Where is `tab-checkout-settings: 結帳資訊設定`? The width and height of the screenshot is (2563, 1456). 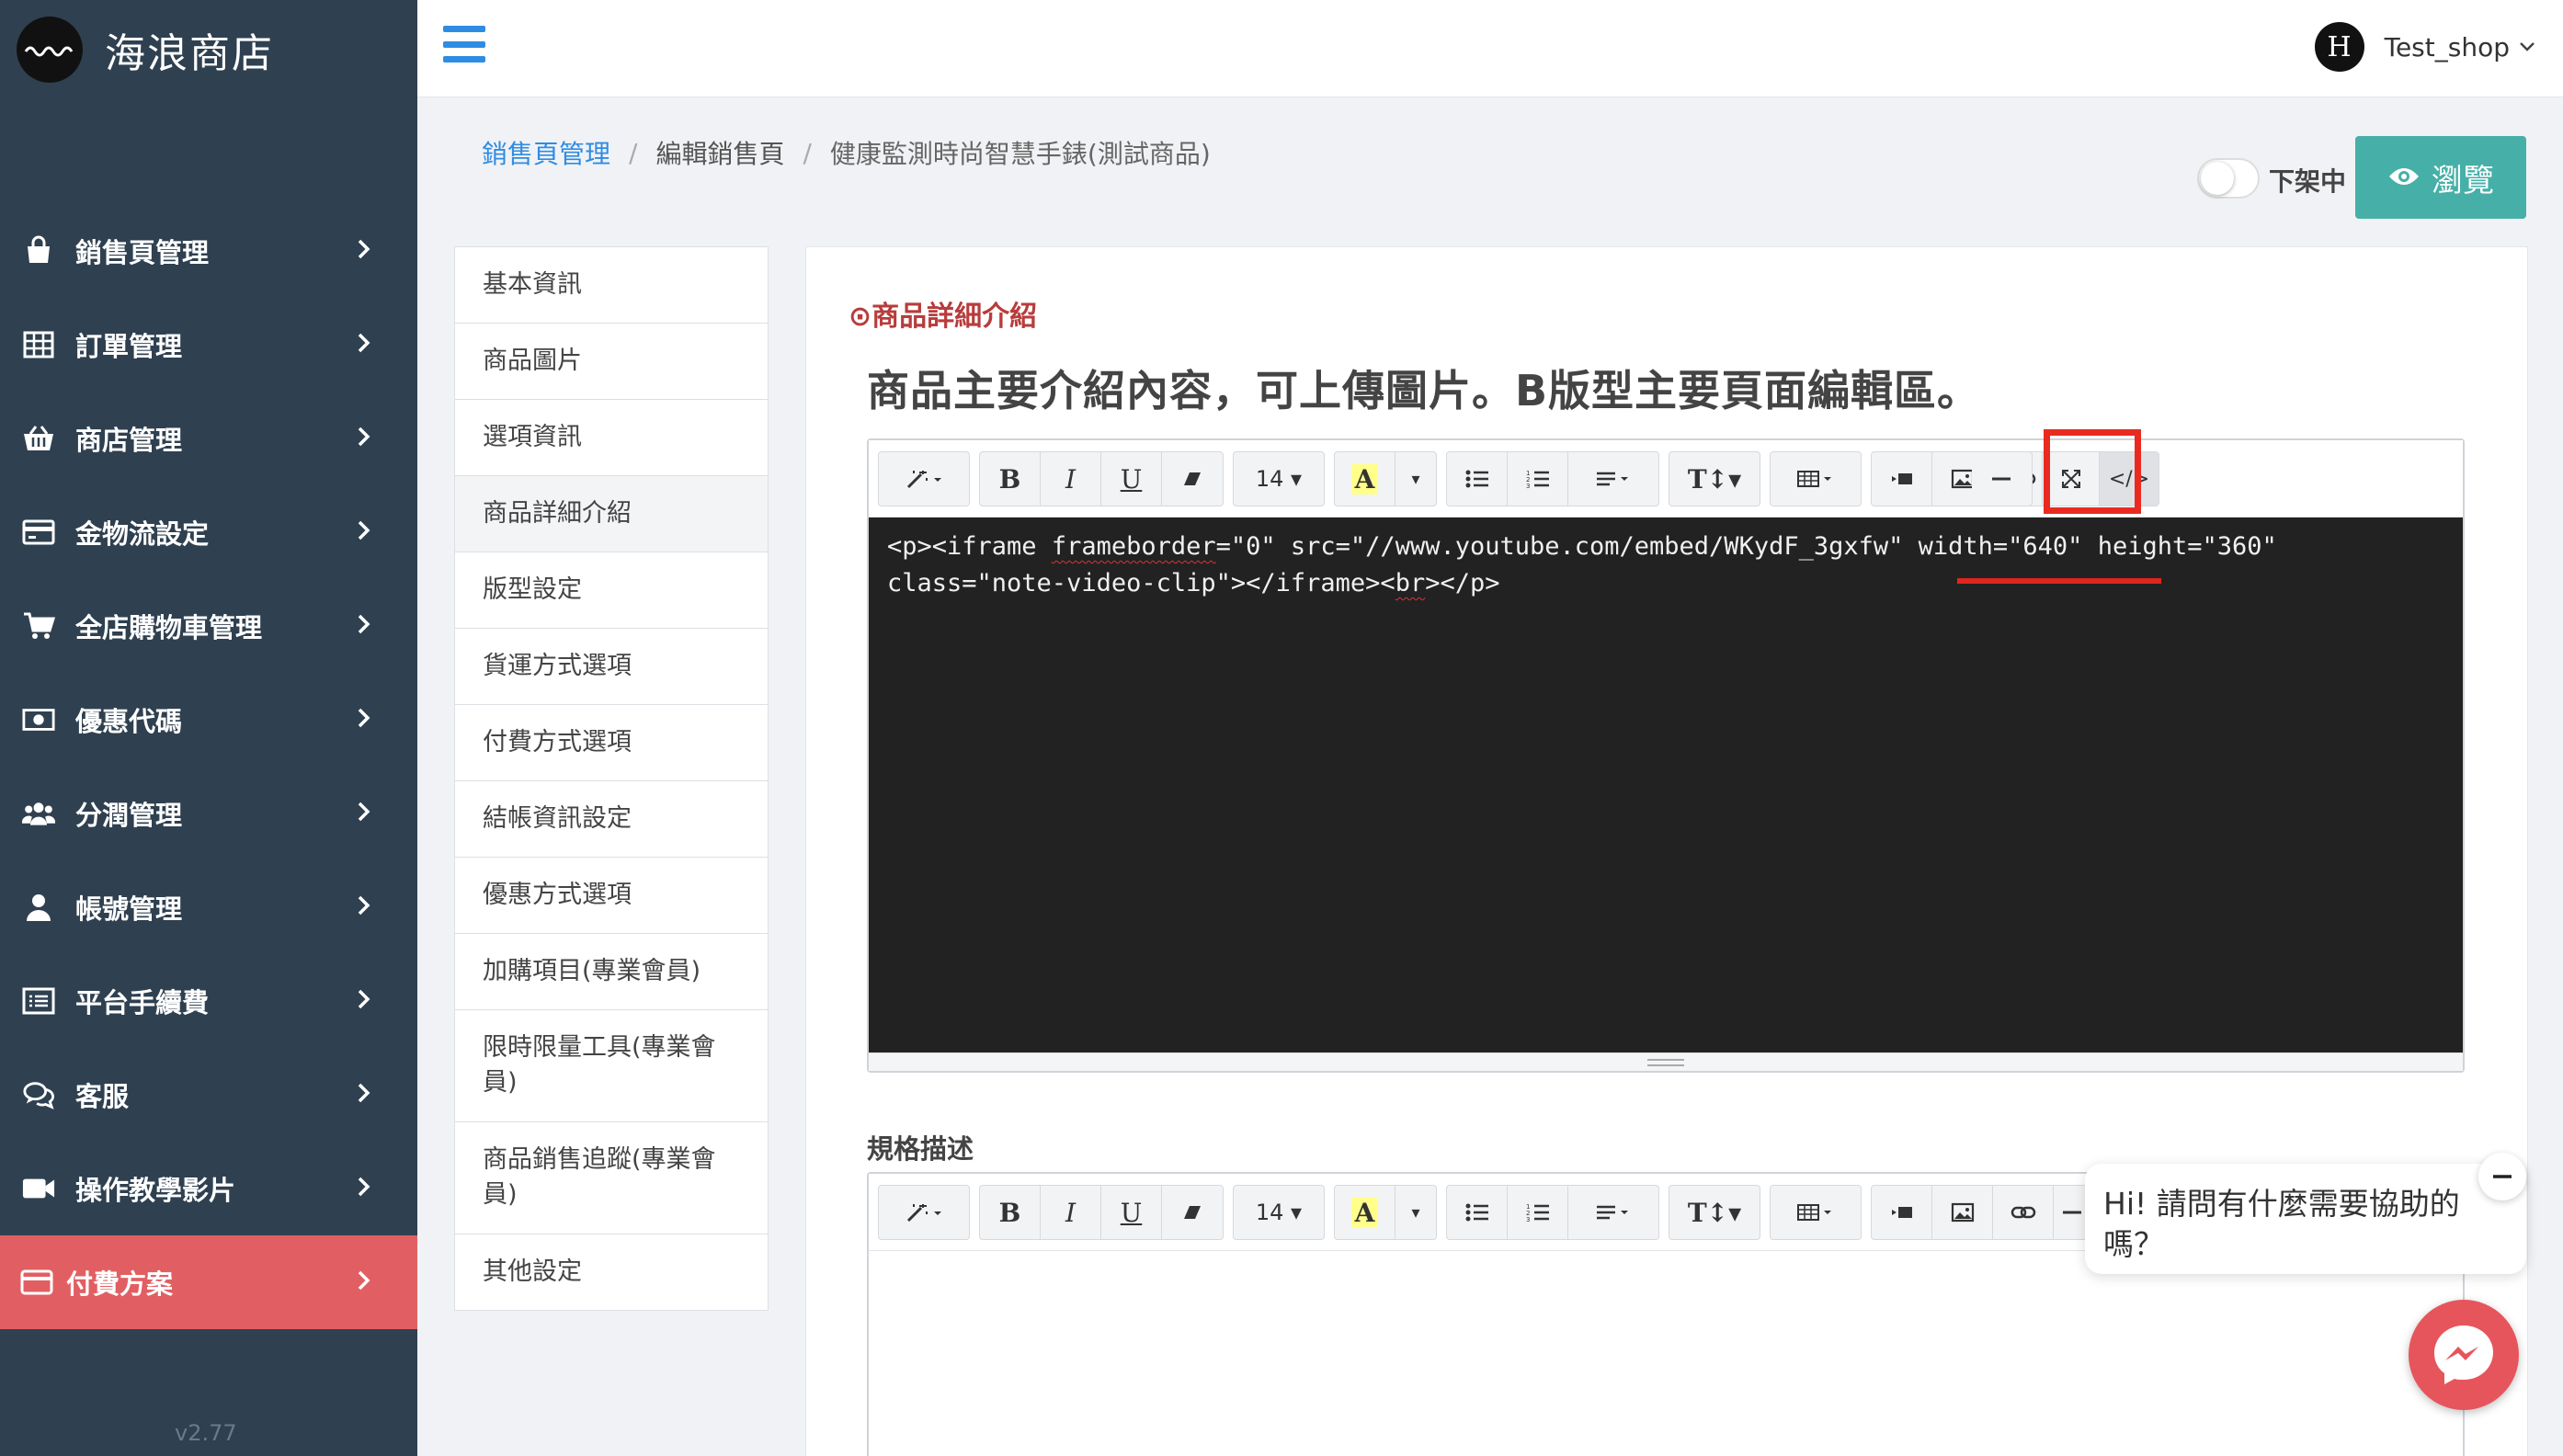
tab-checkout-settings: 結帳資訊設定 is located at coordinates (611, 819).